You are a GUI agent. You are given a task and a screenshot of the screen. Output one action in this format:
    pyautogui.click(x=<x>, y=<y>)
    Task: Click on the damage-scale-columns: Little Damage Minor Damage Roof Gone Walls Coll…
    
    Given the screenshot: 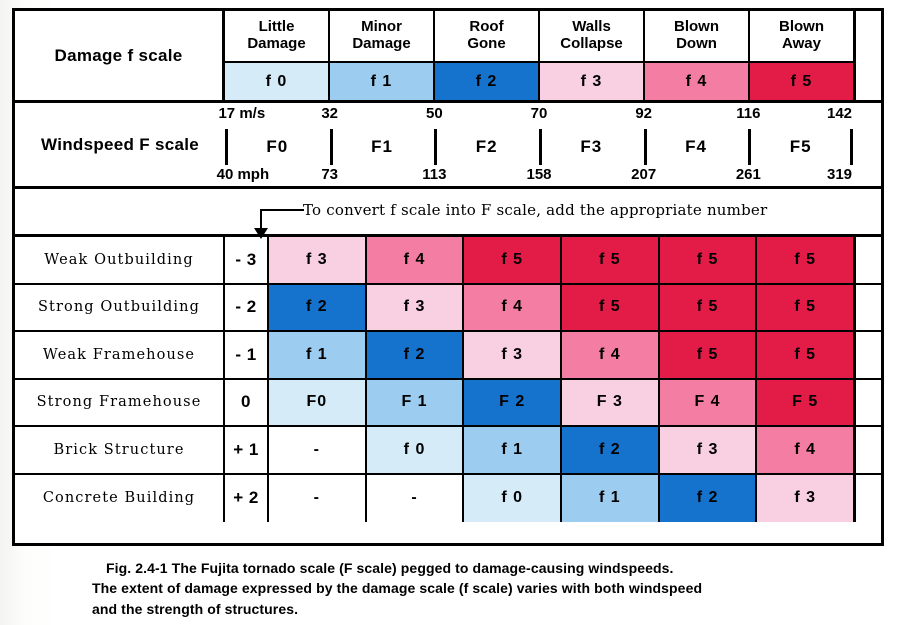 What is the action you would take?
    pyautogui.click(x=539, y=55)
    